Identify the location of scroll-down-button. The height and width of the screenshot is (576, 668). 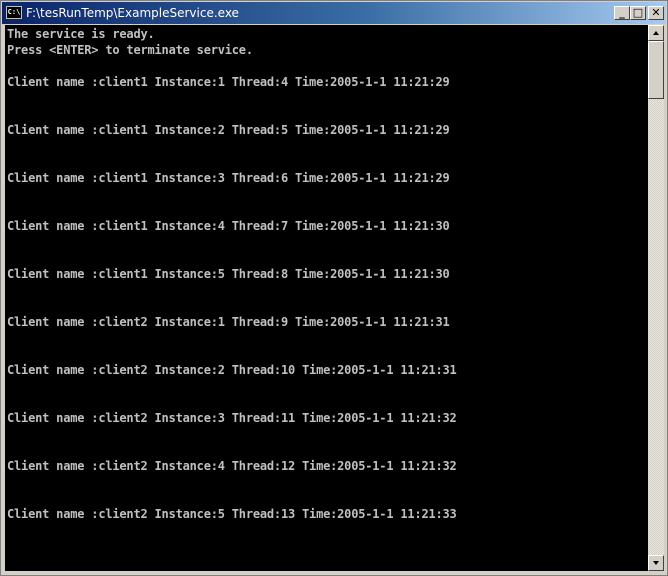
(656, 563).